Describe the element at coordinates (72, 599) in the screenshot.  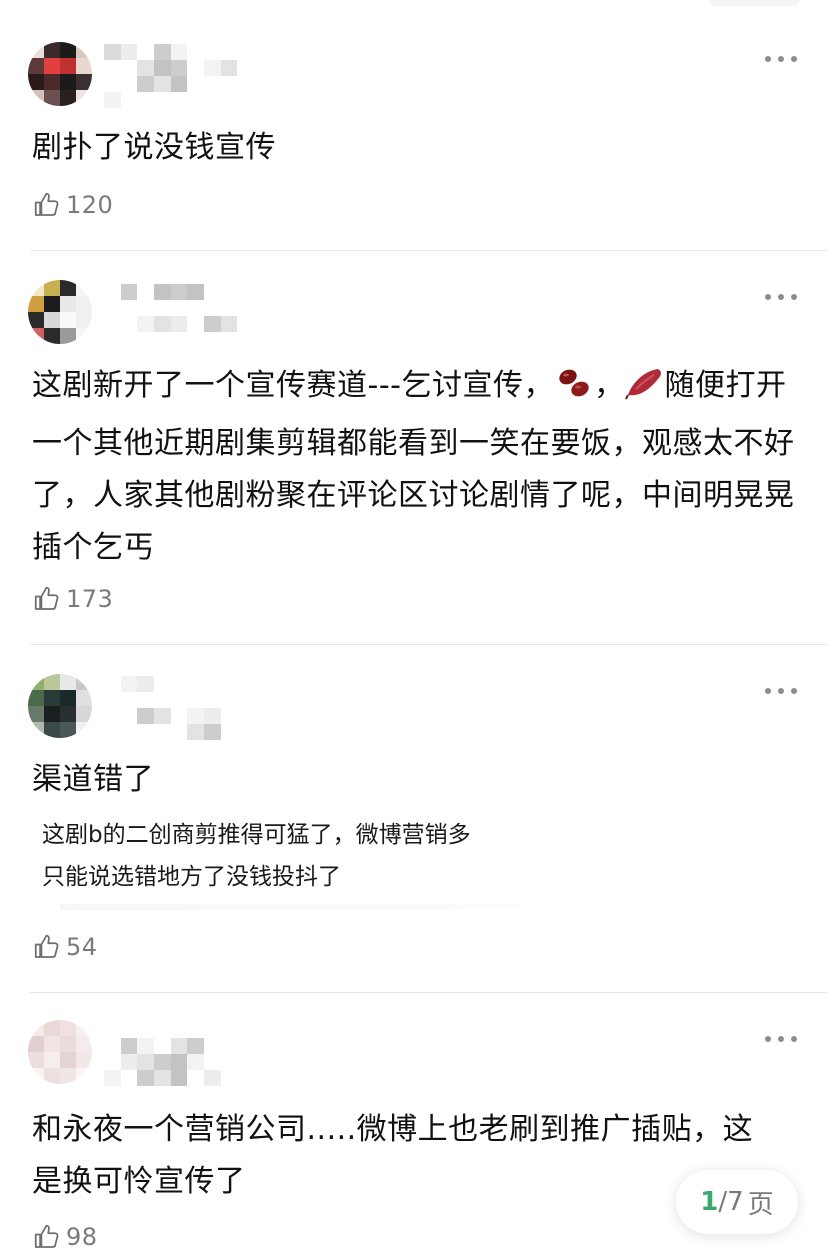
I see `like-button: 173` at that location.